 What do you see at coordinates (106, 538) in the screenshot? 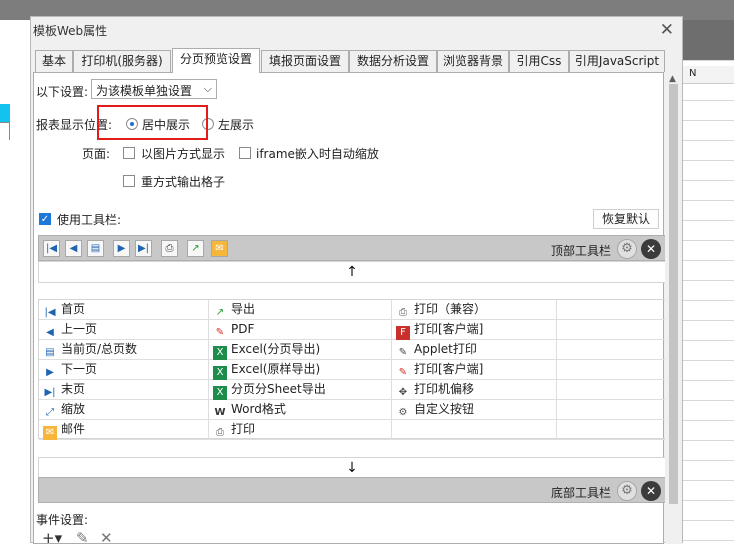
I see `delete-icon: ✕` at bounding box center [106, 538].